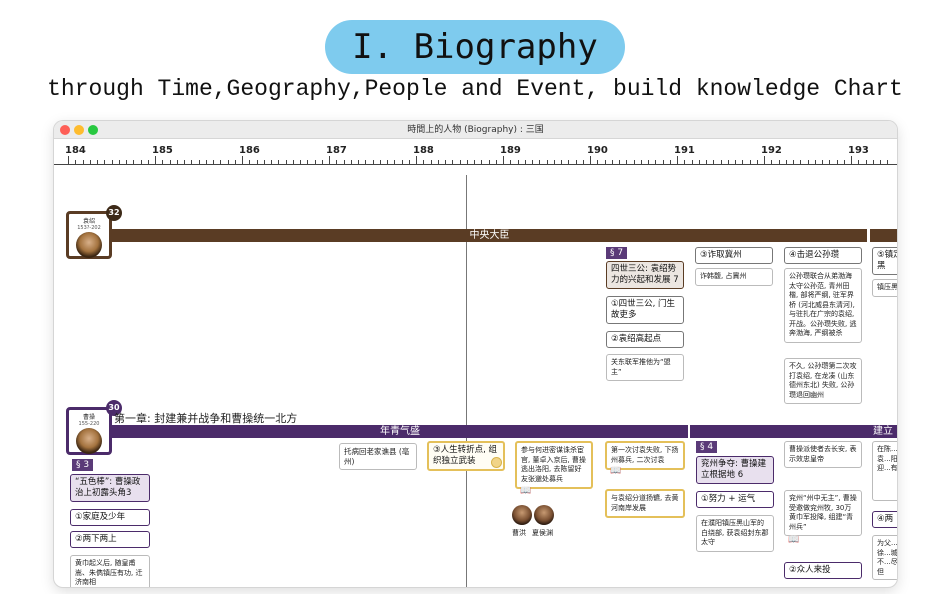 Image resolution: width=950 pixels, height=594 pixels. What do you see at coordinates (617, 253) in the screenshot?
I see `section-tag: § 7` at bounding box center [617, 253].